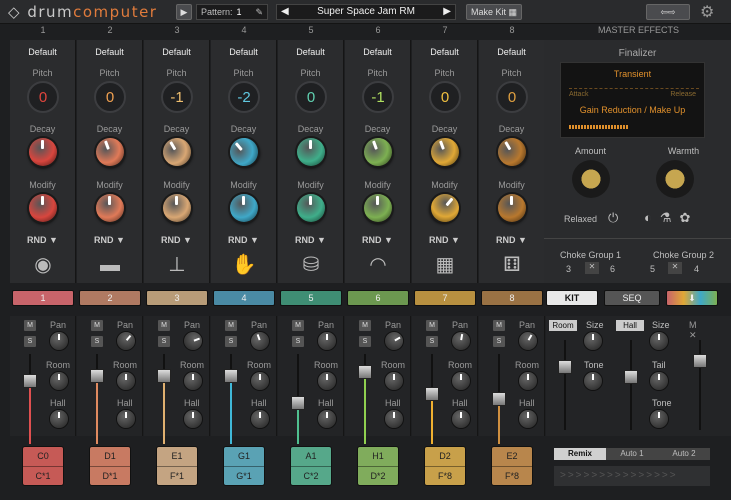  What do you see at coordinates (494, 12) in the screenshot?
I see `make-kit-button: Make Kit ▦` at bounding box center [494, 12].